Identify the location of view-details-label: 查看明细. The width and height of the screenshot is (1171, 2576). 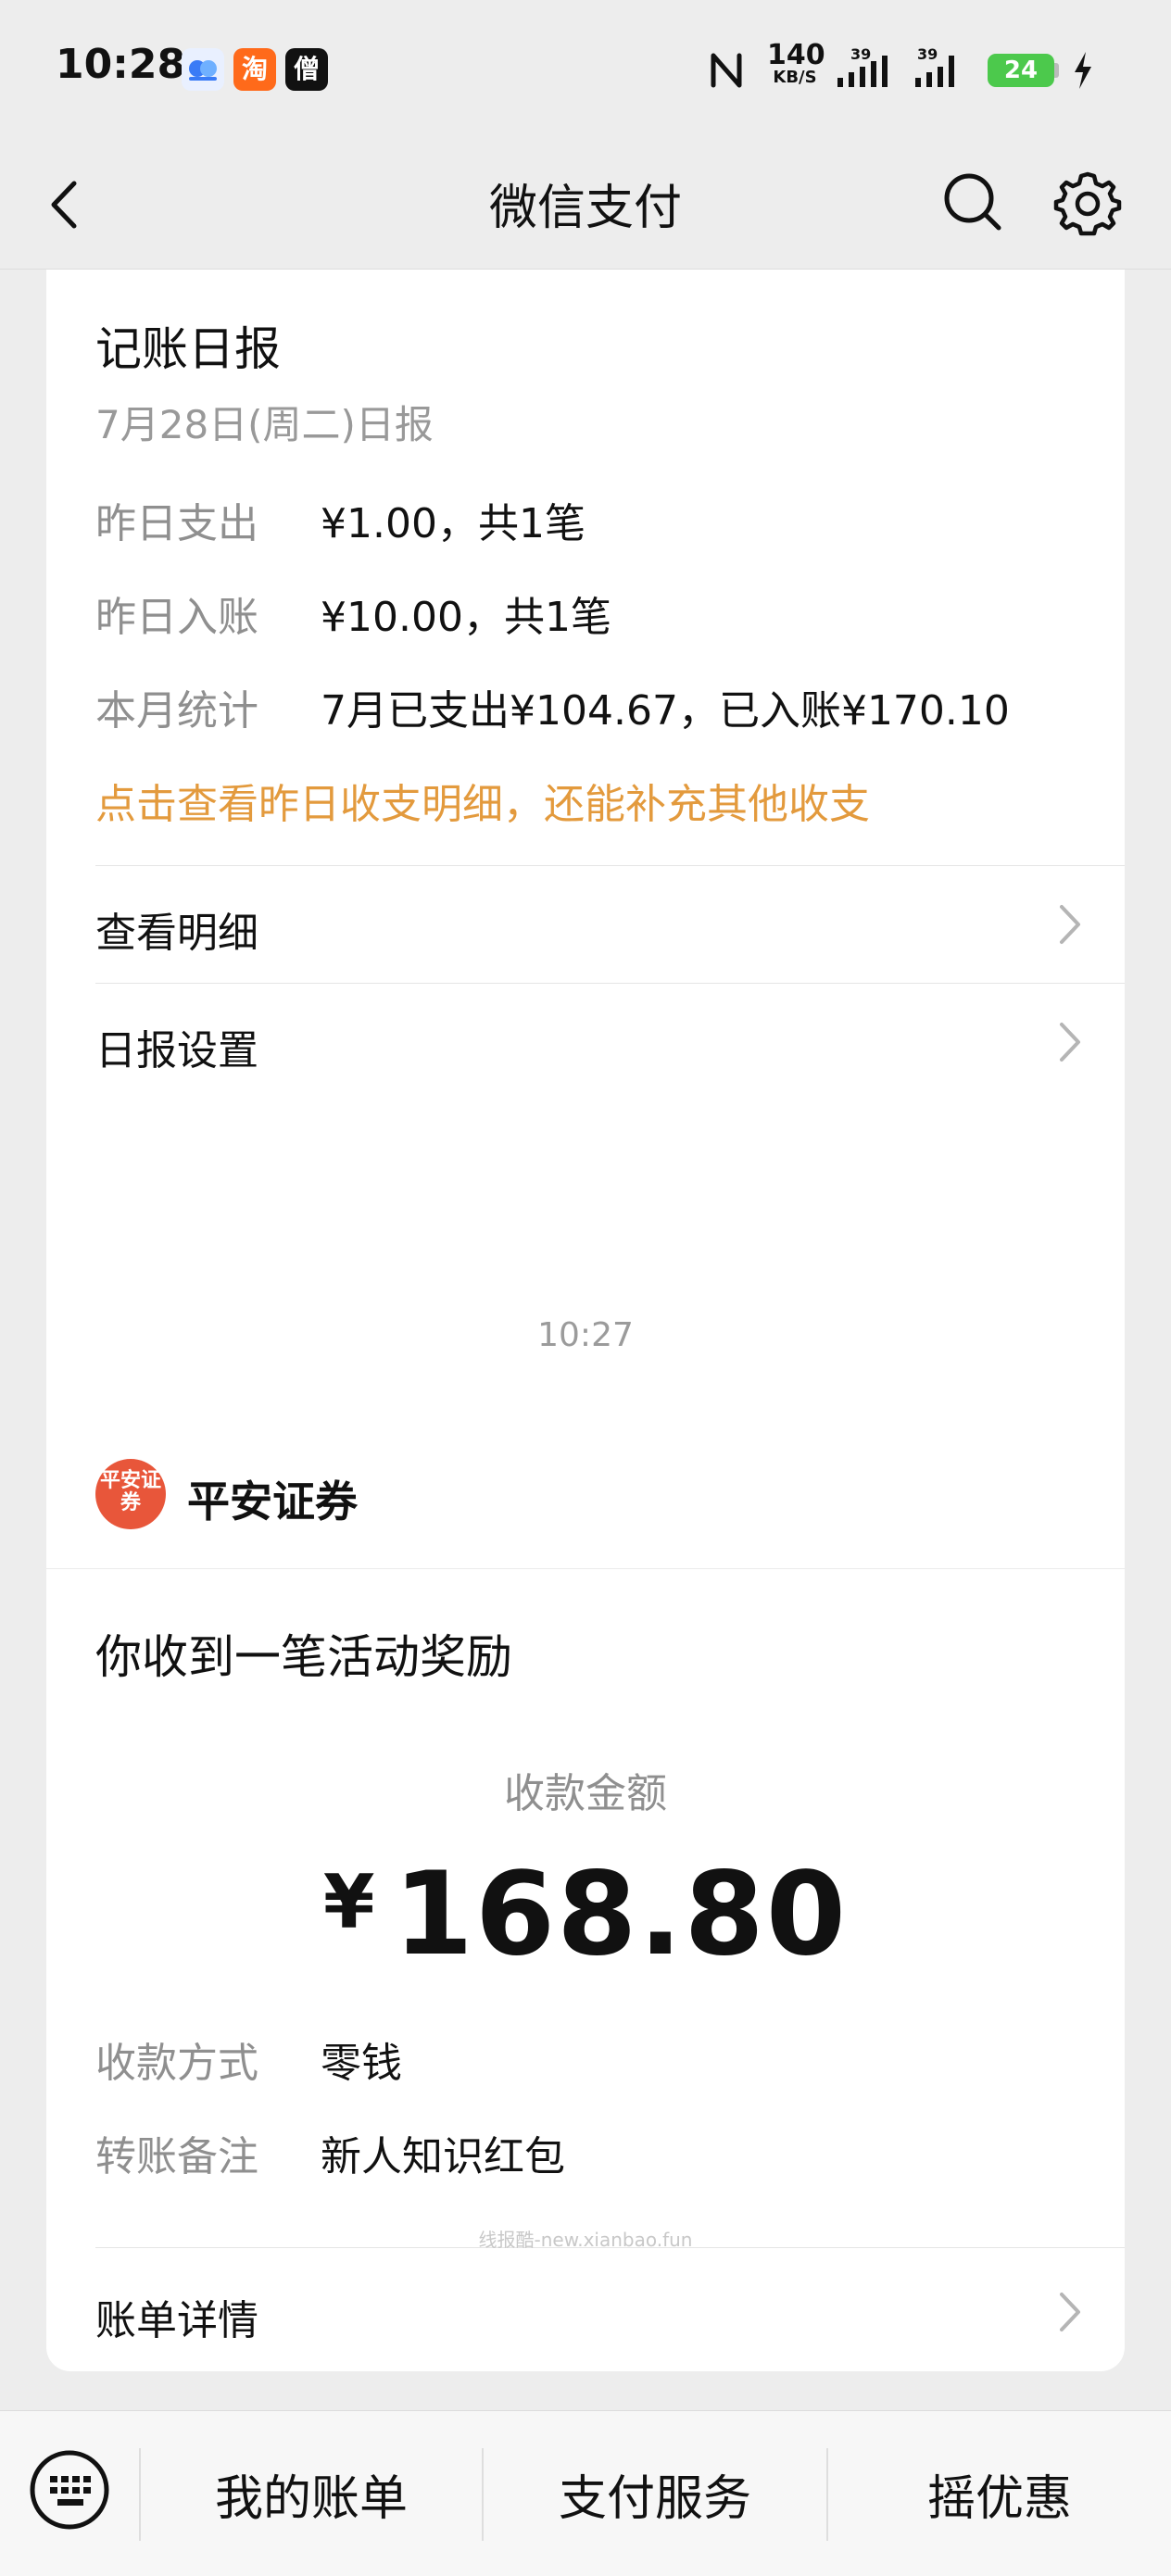
(176, 933).